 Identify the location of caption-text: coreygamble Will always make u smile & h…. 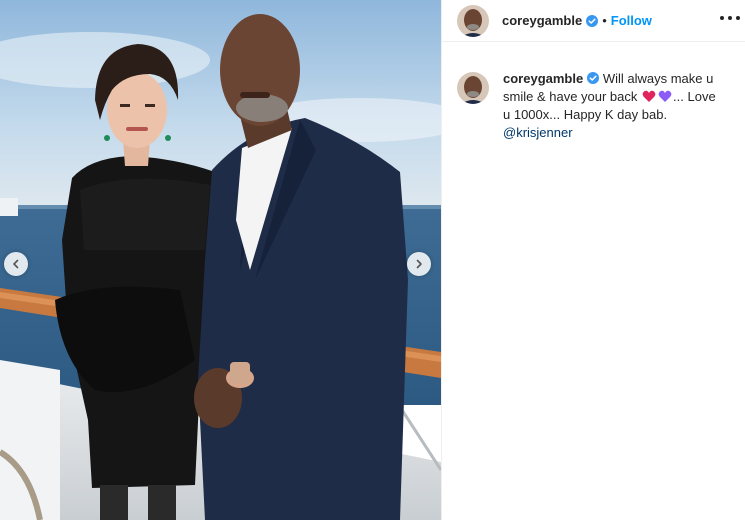
(613, 106).